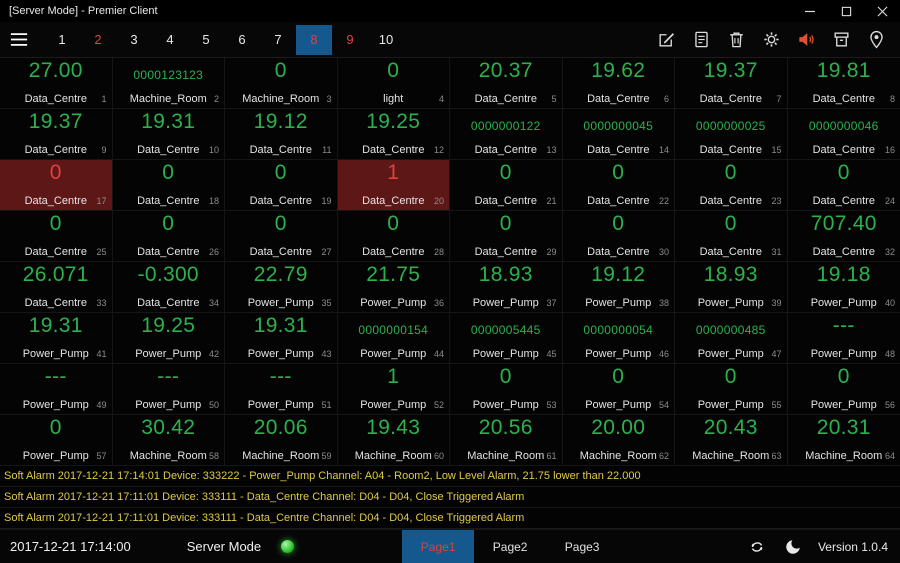 The width and height of the screenshot is (900, 563). Describe the element at coordinates (731, 83) in the screenshot. I see `channel-tile: 19.37 Data_Centre 7` at that location.